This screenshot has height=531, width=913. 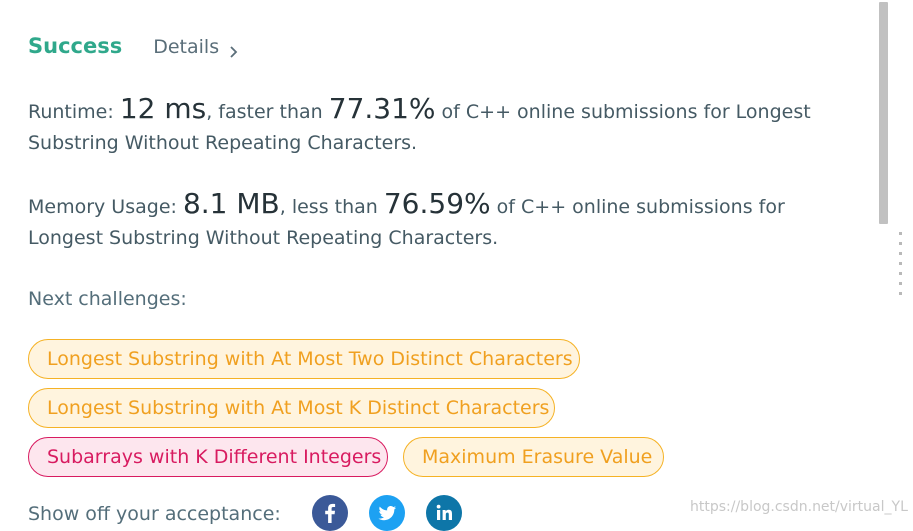 What do you see at coordinates (186, 47) in the screenshot?
I see `details-label: Details` at bounding box center [186, 47].